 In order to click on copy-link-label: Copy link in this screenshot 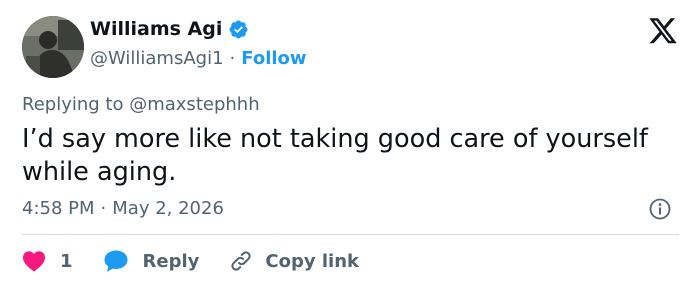, I will do `click(312, 261)`.